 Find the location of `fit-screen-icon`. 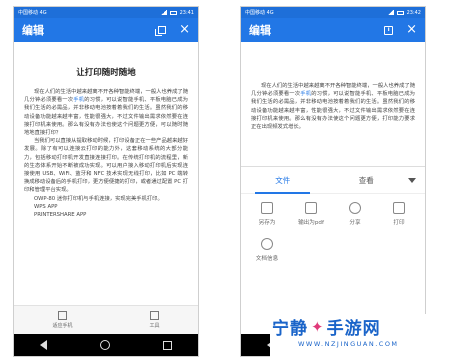

fit-screen-icon is located at coordinates (62, 315).